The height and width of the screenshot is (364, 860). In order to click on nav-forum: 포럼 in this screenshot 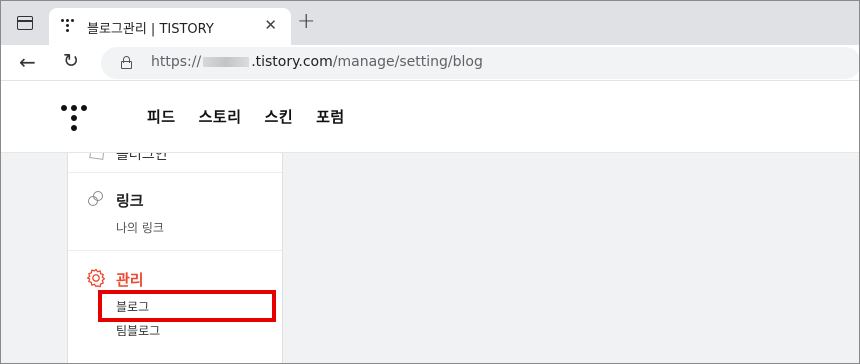, I will do `click(330, 116)`.